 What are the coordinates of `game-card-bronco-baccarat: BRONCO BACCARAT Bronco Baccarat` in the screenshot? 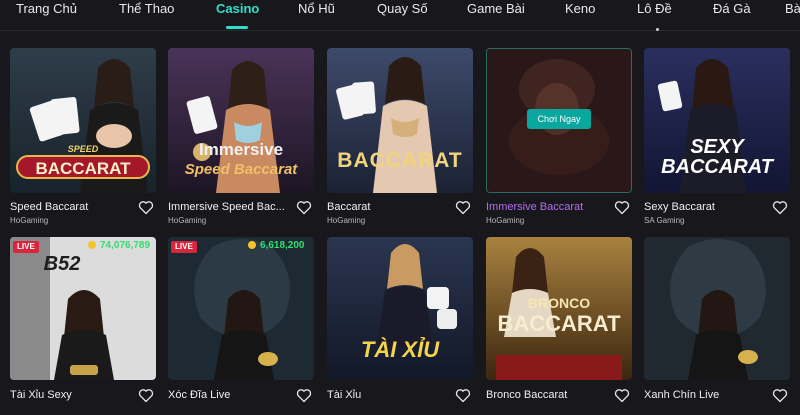 It's located at (559, 326).